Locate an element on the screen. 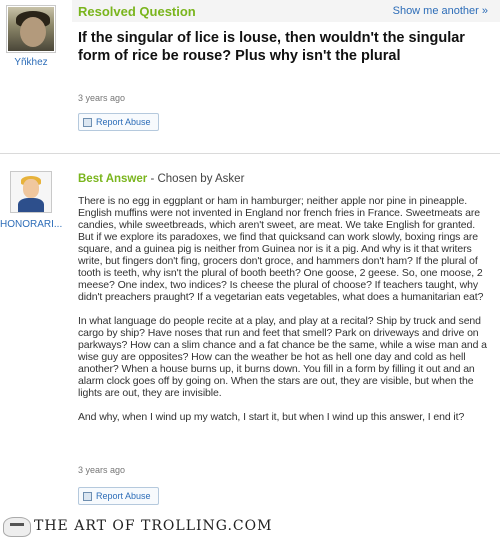 Image resolution: width=500 pixels, height=538 pixels. watermark-text: THE ART OF TROLLING.COM is located at coordinates (153, 526).